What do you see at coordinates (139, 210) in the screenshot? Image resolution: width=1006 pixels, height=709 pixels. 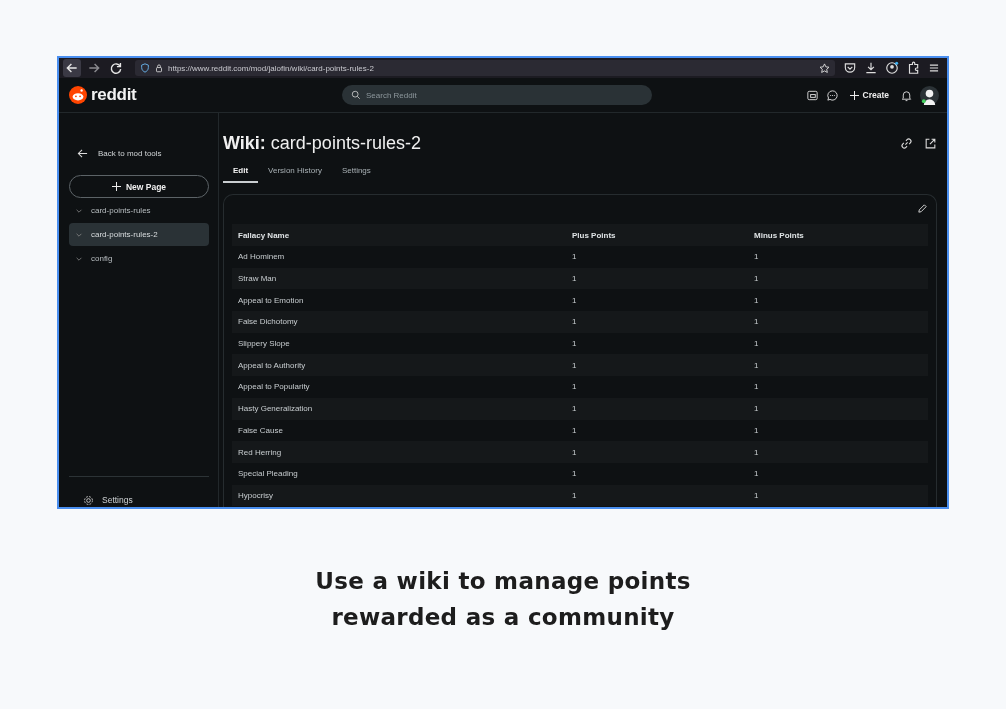 I see `wiki-page-item: card-points-rules` at bounding box center [139, 210].